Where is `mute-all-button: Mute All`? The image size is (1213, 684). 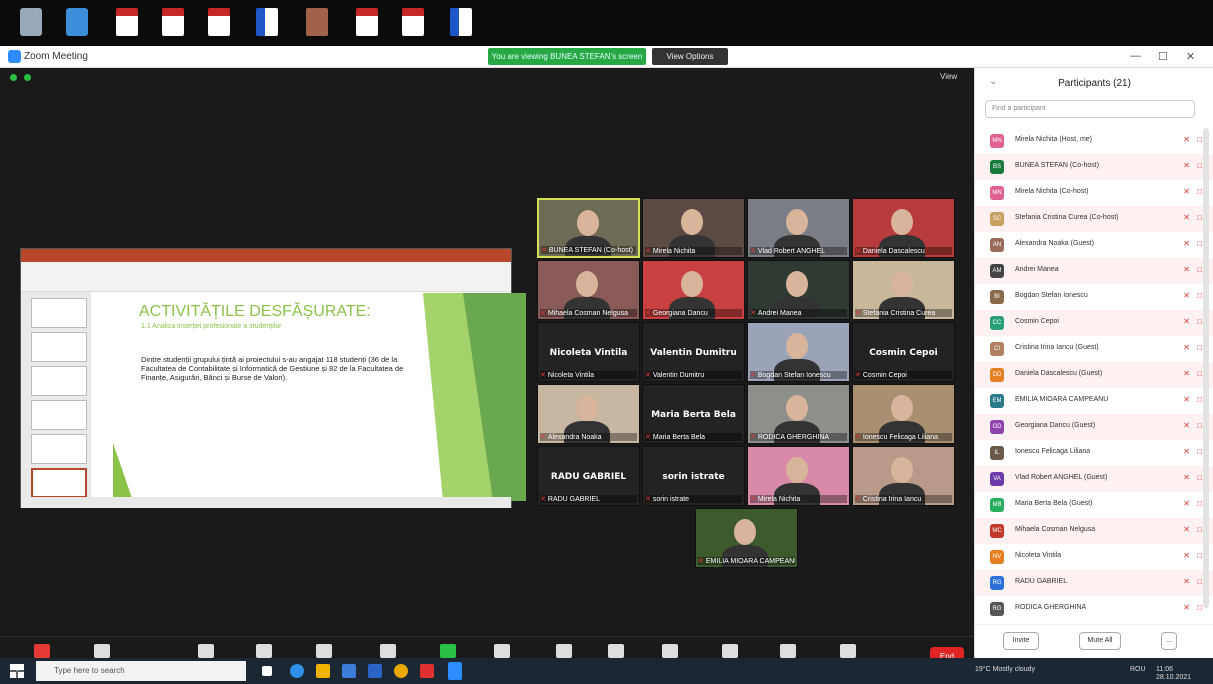 mute-all-button: Mute All is located at coordinates (1100, 641).